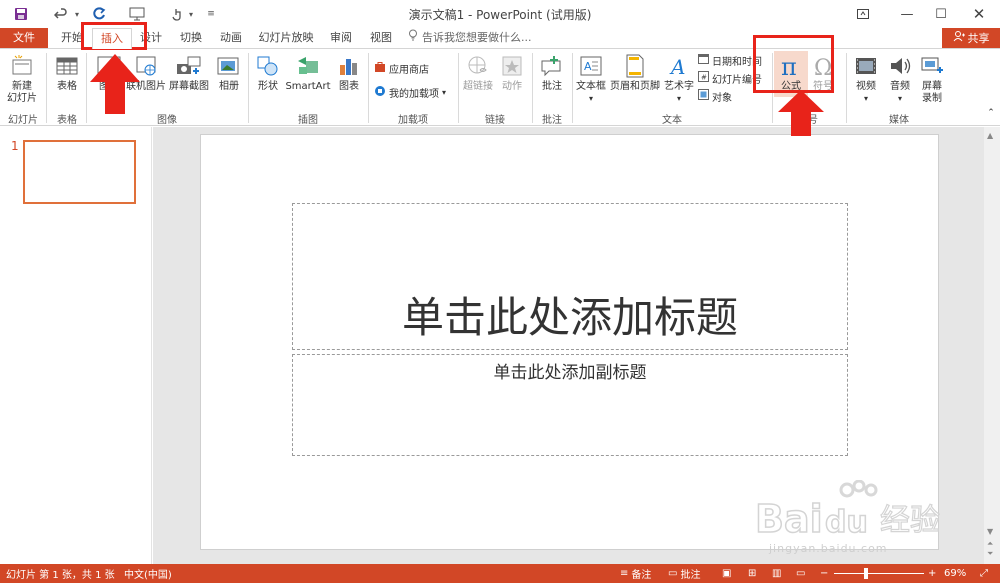 The width and height of the screenshot is (1000, 583). I want to click on video-button: 视频 ▾, so click(866, 78).